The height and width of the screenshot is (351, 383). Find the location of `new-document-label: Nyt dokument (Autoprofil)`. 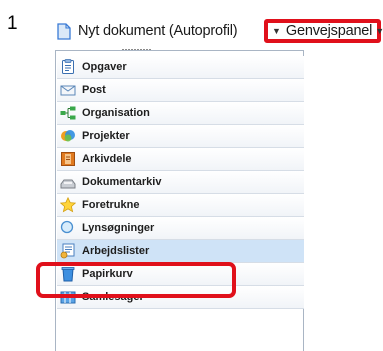

new-document-label: Nyt dokument (Autoprofil) is located at coordinates (158, 31).